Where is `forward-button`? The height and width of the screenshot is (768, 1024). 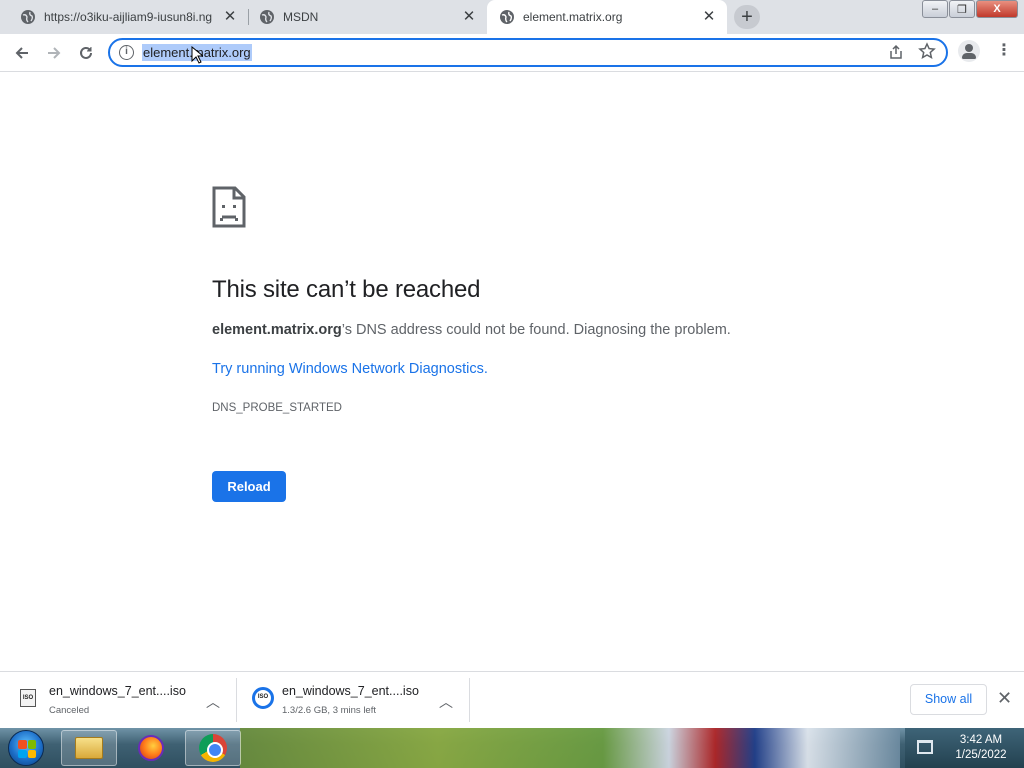
forward-button is located at coordinates (54, 53).